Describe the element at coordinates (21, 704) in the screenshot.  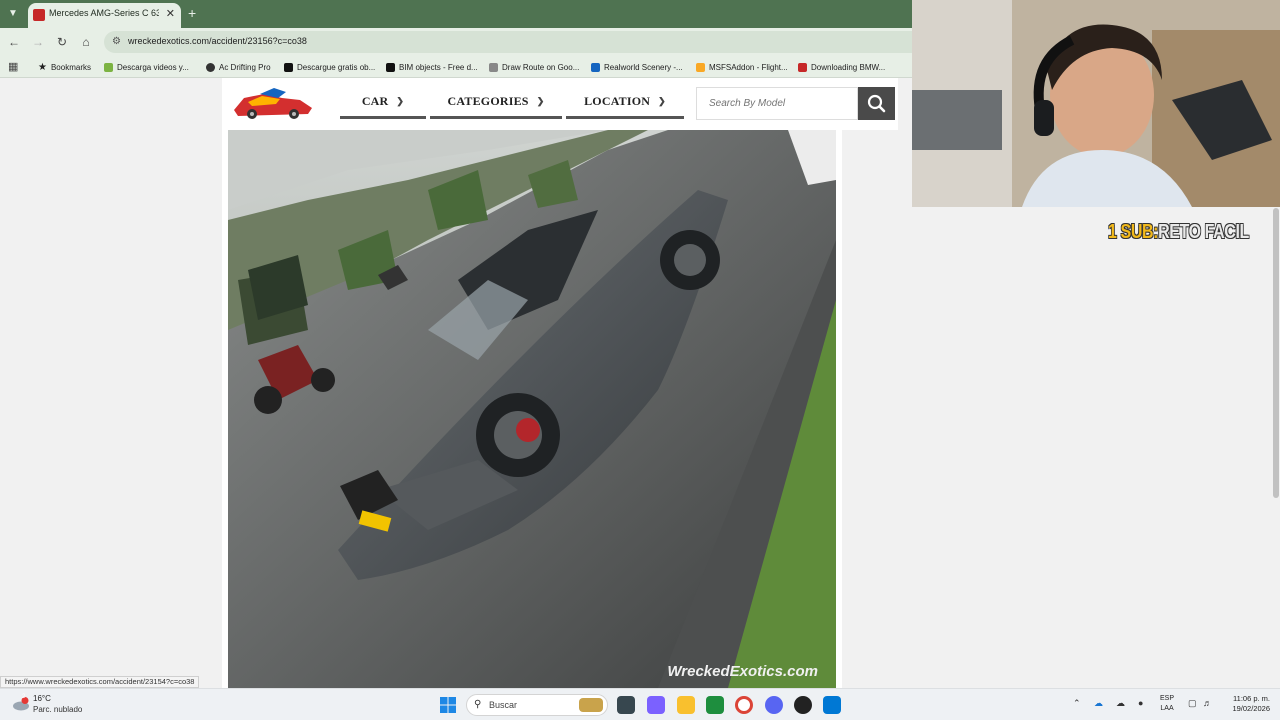
I see `weather-cloud-icon` at that location.